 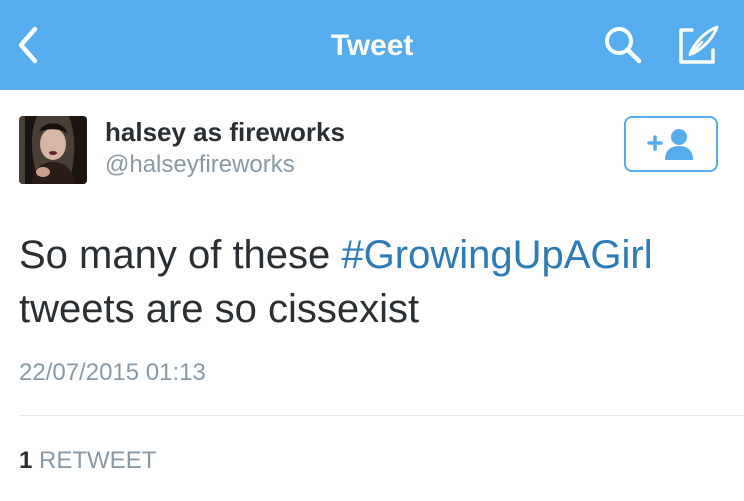 I want to click on retweet-label: RETWEET, so click(x=98, y=460).